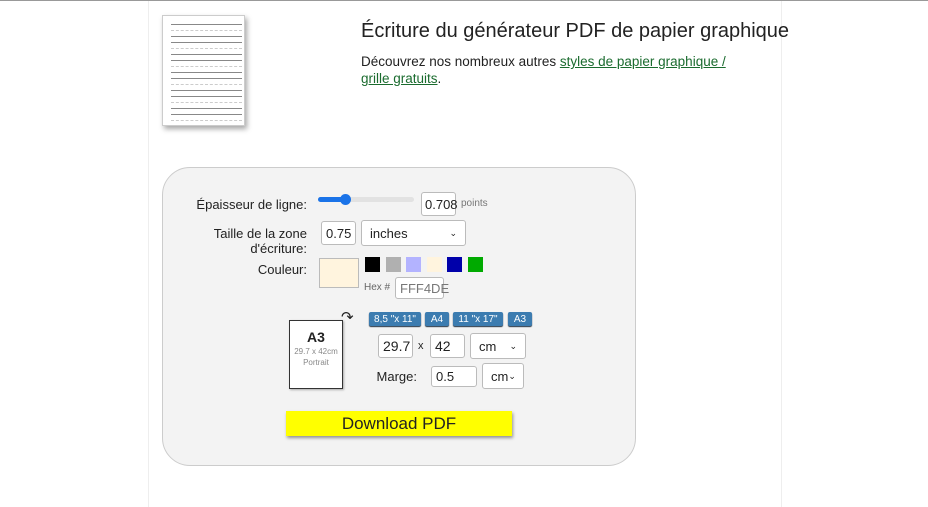  What do you see at coordinates (413, 233) in the screenshot?
I see `writing-zone-unit-select: inches ⌄` at bounding box center [413, 233].